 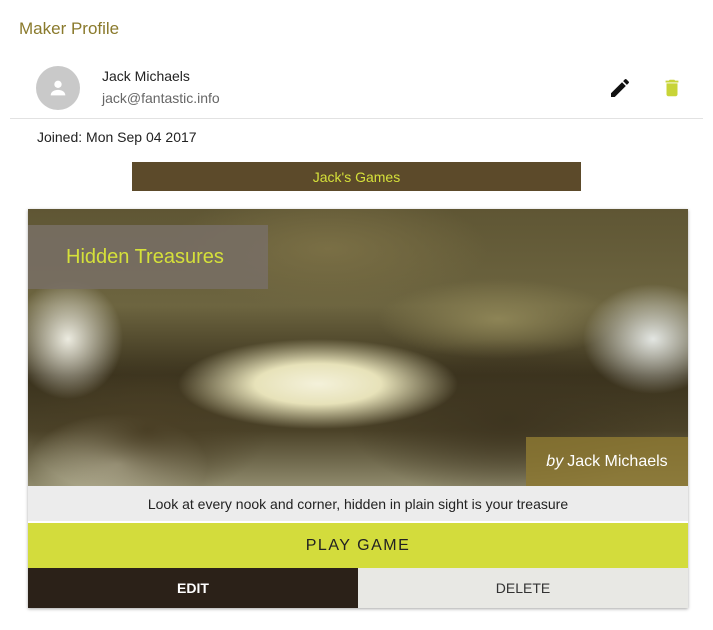 I want to click on games-section-header: Jack's Games, so click(x=356, y=176).